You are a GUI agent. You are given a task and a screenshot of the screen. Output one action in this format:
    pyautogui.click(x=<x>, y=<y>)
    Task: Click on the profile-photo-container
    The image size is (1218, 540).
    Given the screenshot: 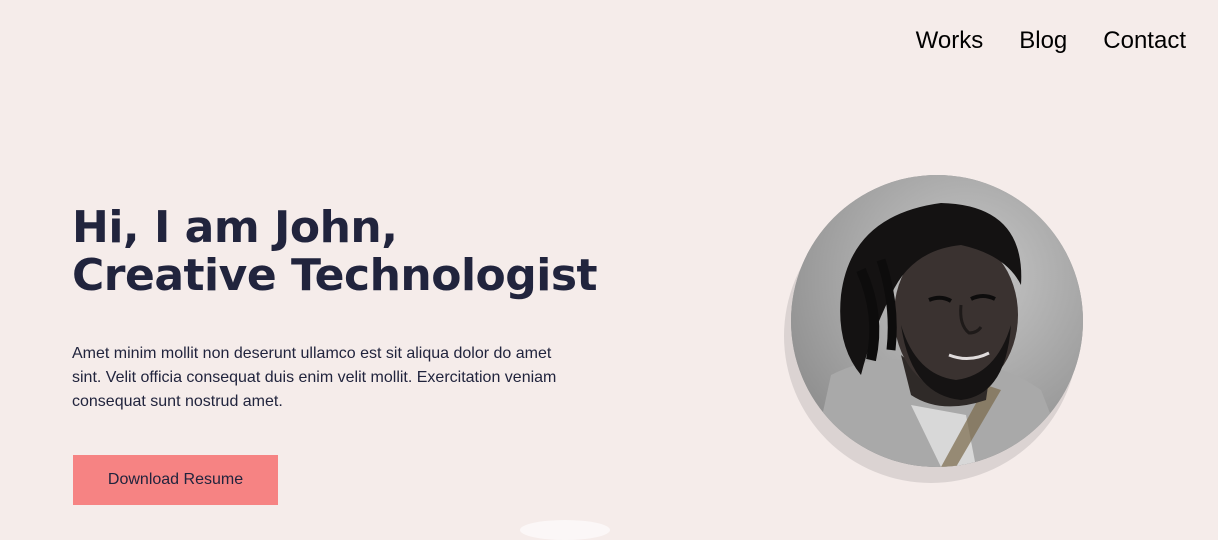 What is the action you would take?
    pyautogui.click(x=934, y=329)
    